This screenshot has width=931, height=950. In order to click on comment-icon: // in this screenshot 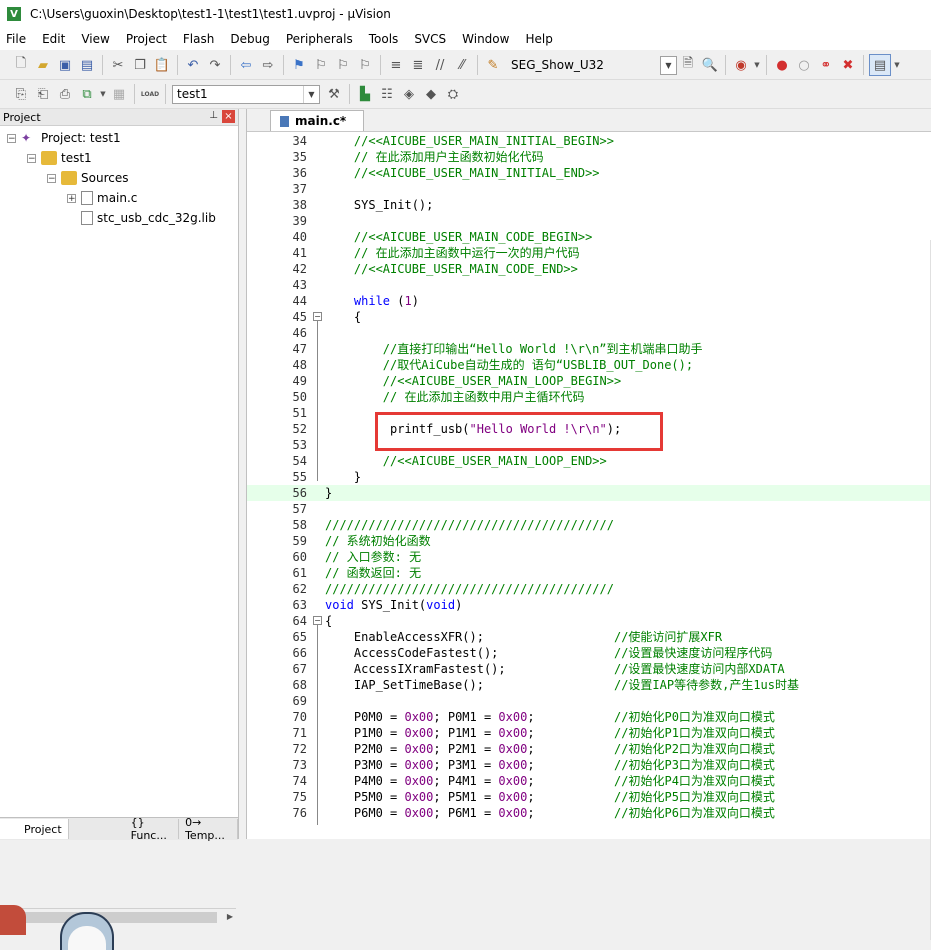, I will do `click(440, 65)`.